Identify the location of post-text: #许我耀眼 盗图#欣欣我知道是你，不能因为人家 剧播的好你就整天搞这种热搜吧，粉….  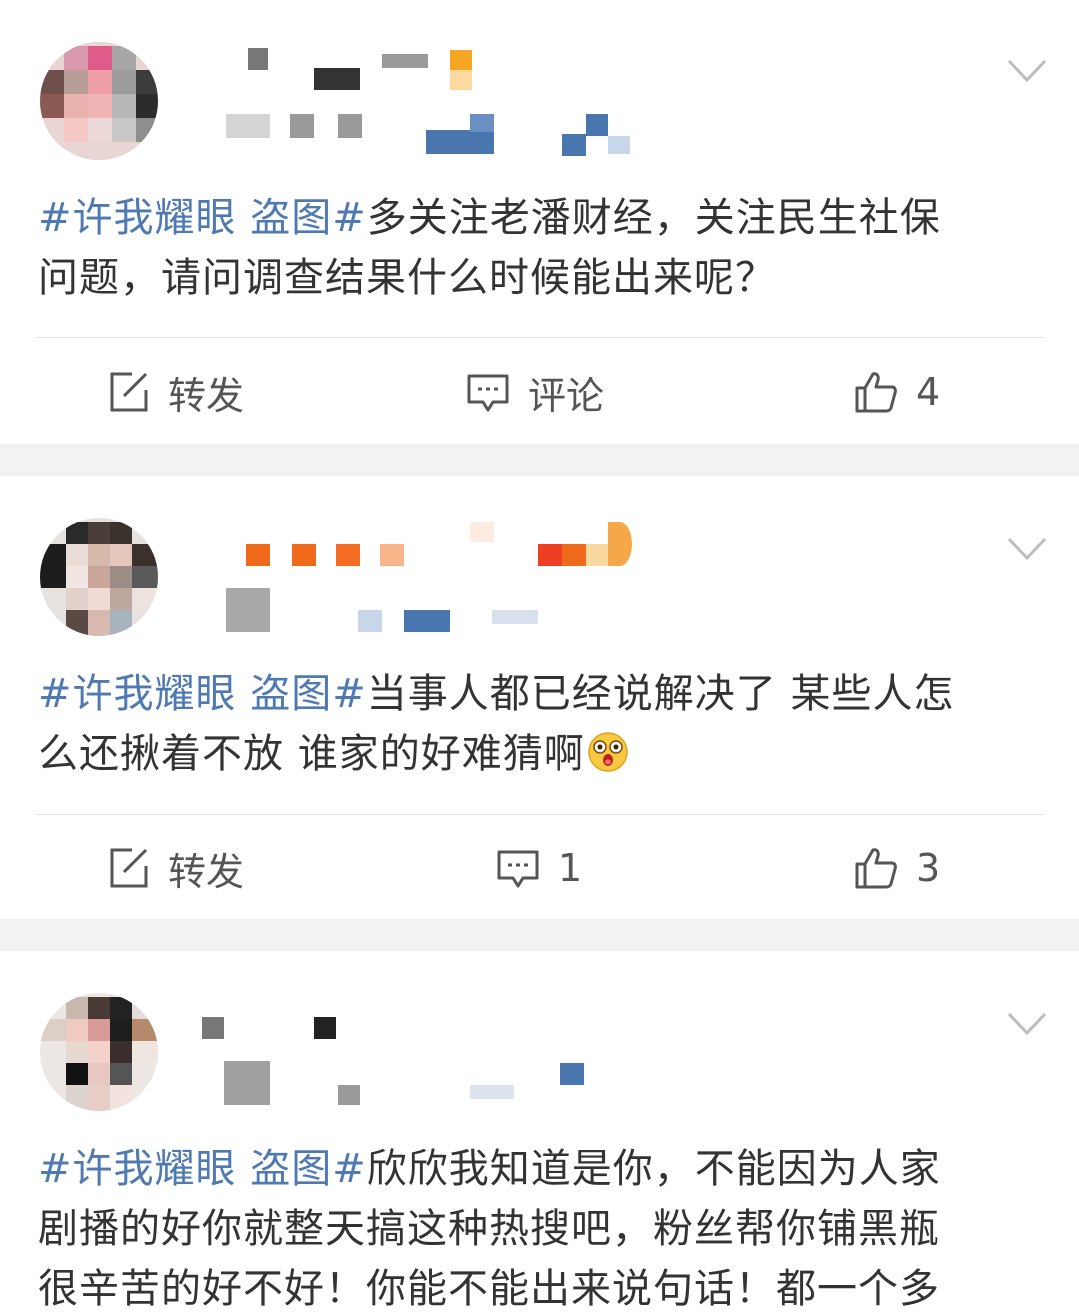
(543, 1227).